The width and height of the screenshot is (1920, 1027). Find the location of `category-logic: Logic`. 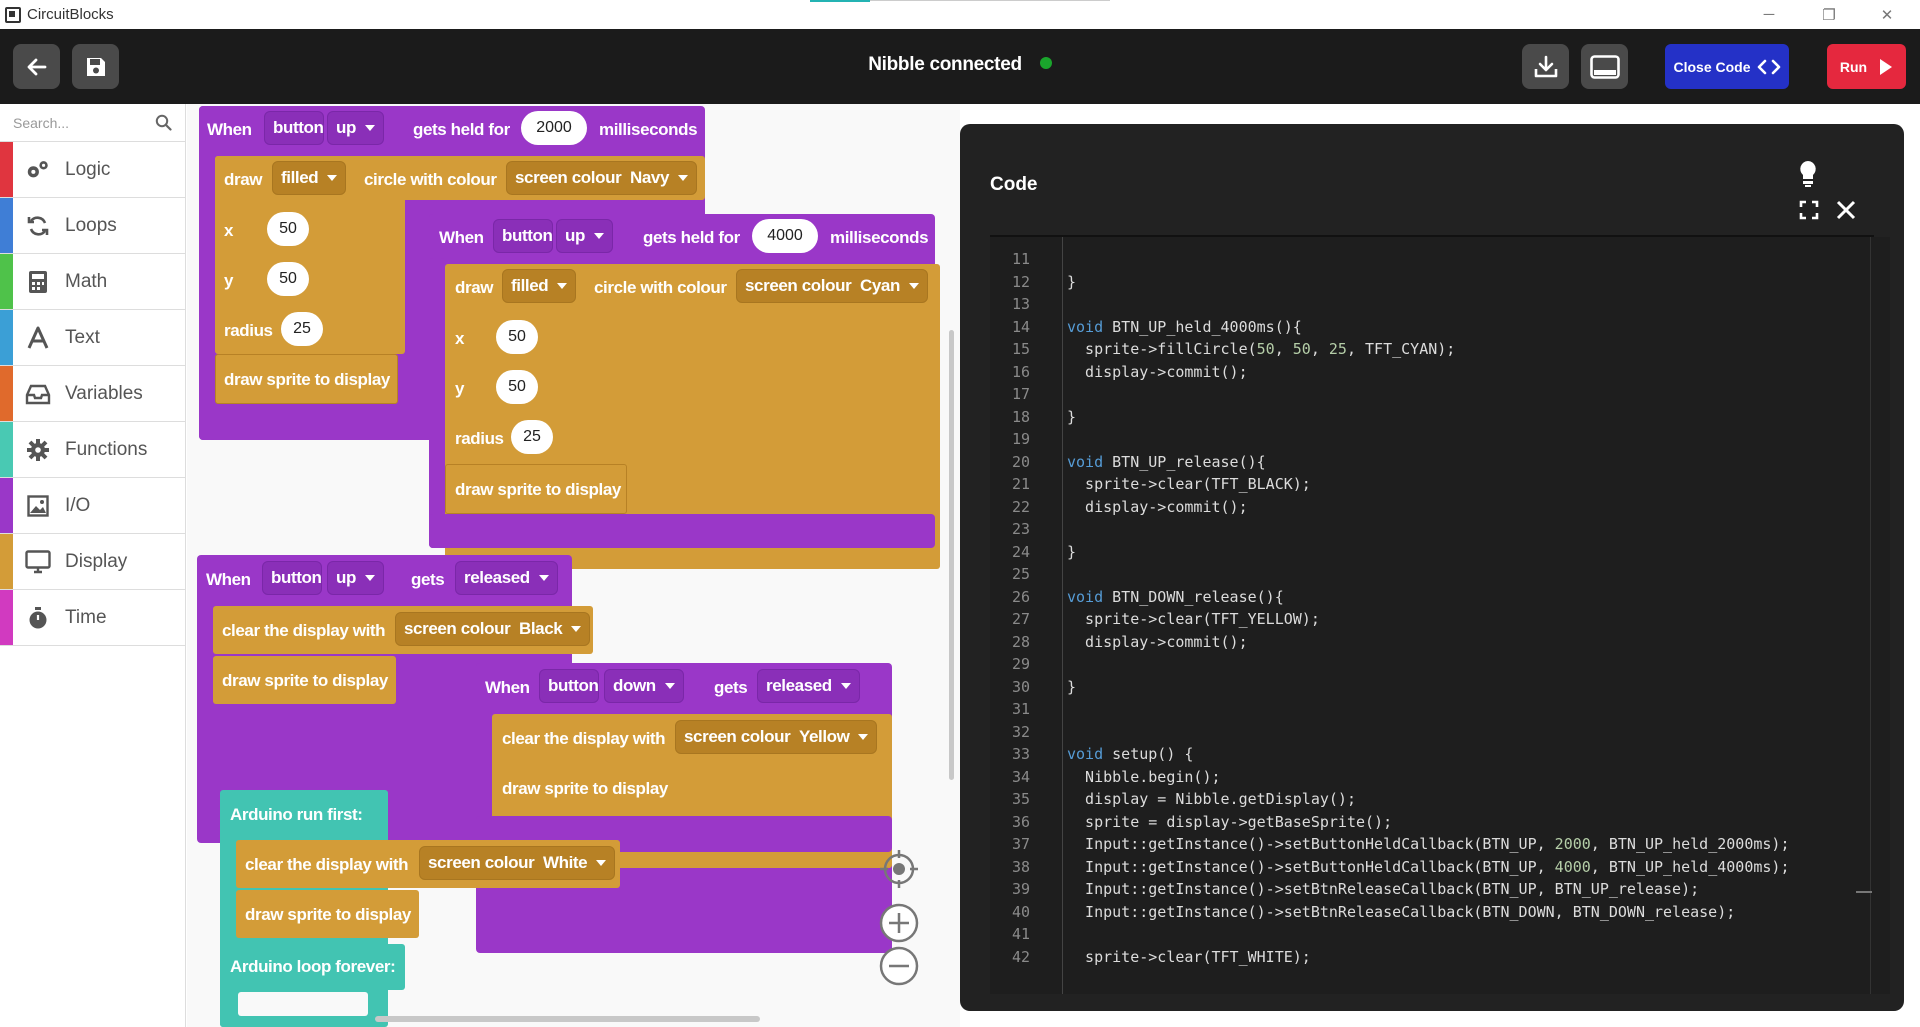

category-logic: Logic is located at coordinates (92, 170).